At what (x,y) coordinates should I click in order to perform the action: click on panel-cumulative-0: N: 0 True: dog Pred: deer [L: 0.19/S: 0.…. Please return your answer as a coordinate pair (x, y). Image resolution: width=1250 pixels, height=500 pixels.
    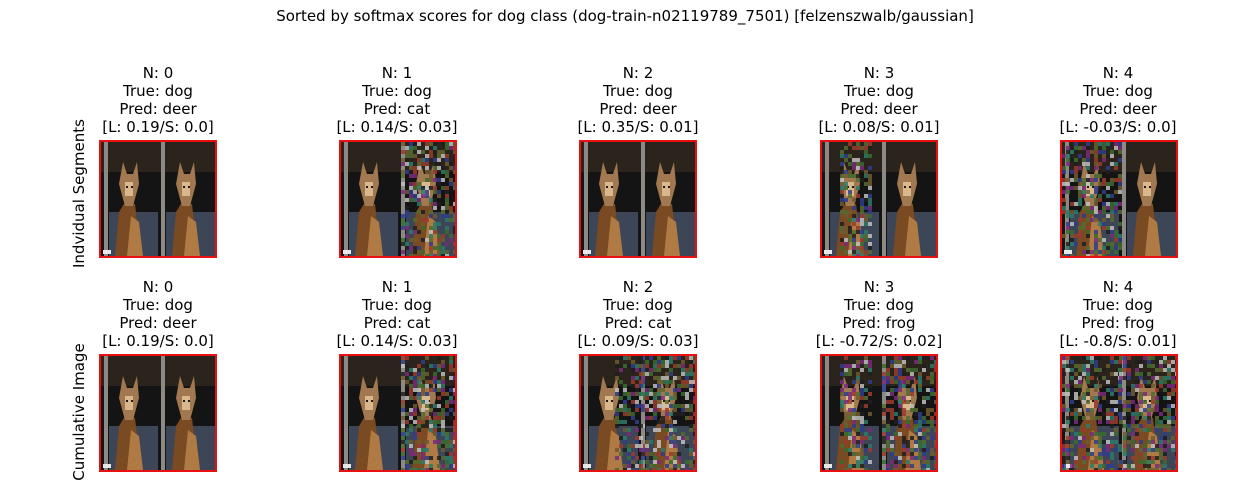
    Looking at the image, I should click on (158, 314).